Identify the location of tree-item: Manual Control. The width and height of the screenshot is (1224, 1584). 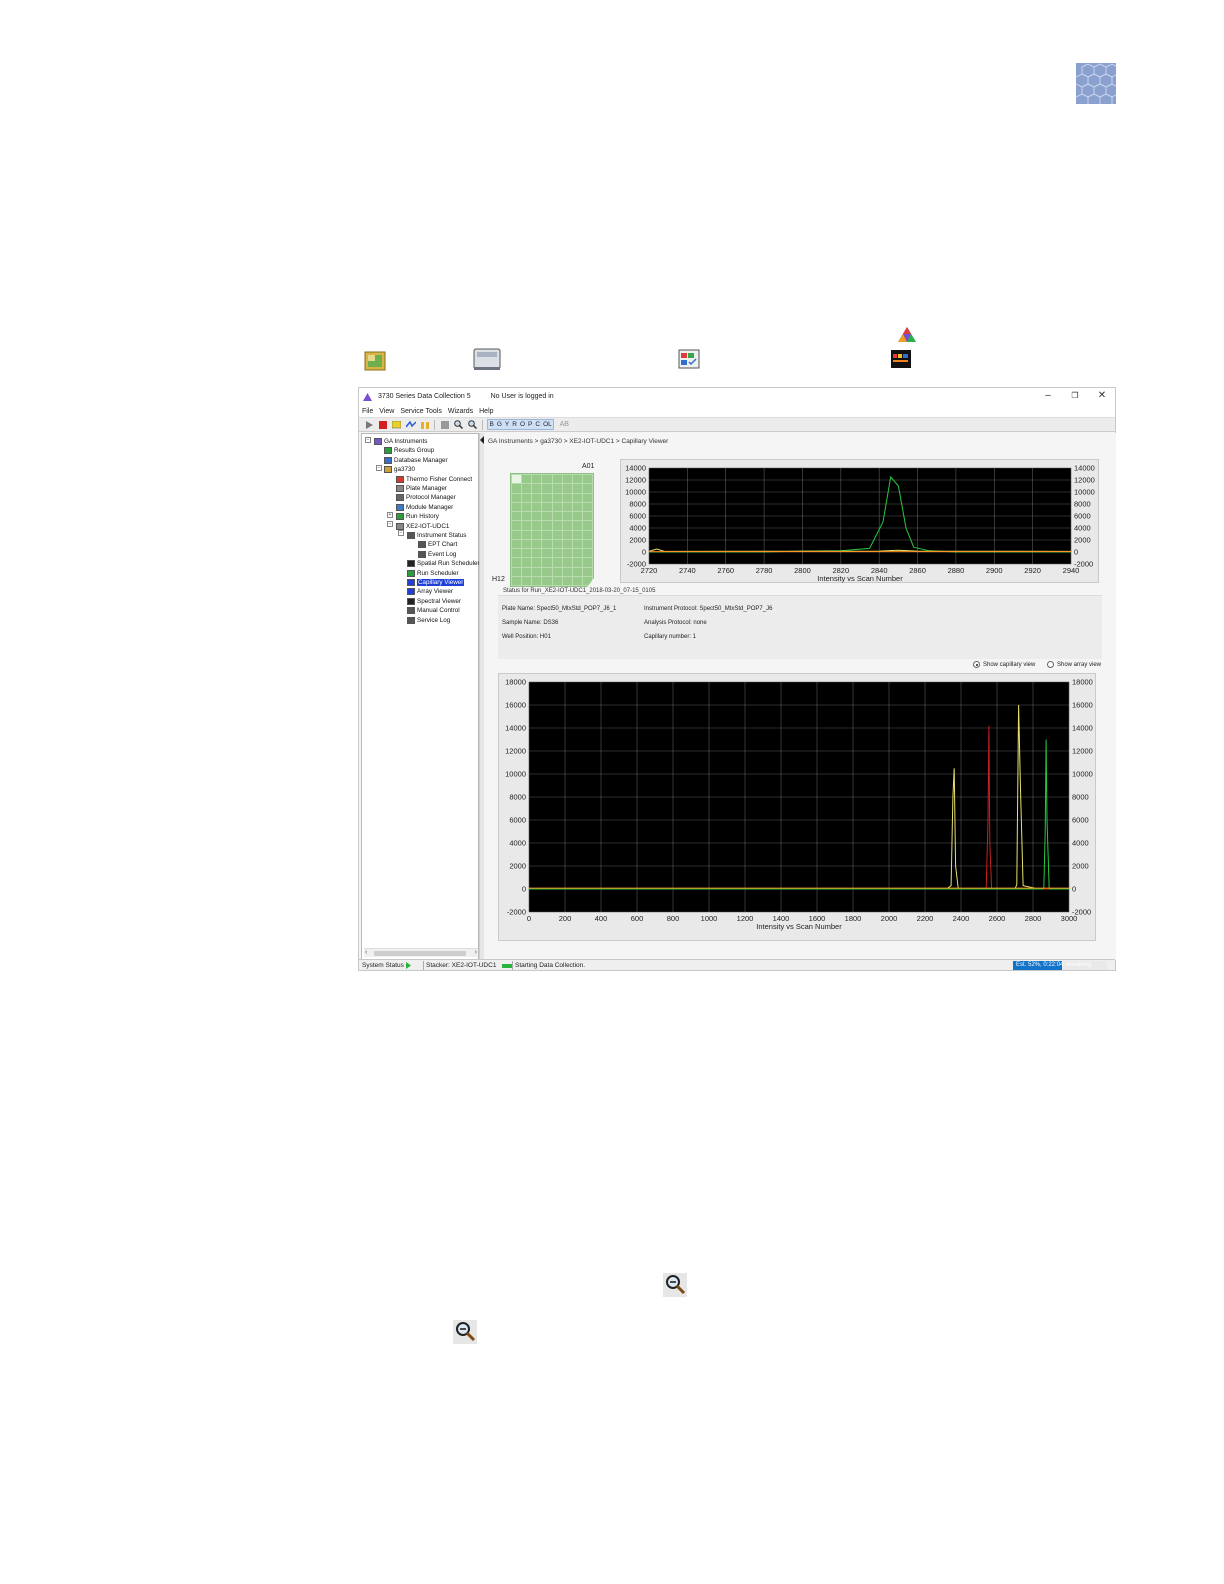
(433, 610).